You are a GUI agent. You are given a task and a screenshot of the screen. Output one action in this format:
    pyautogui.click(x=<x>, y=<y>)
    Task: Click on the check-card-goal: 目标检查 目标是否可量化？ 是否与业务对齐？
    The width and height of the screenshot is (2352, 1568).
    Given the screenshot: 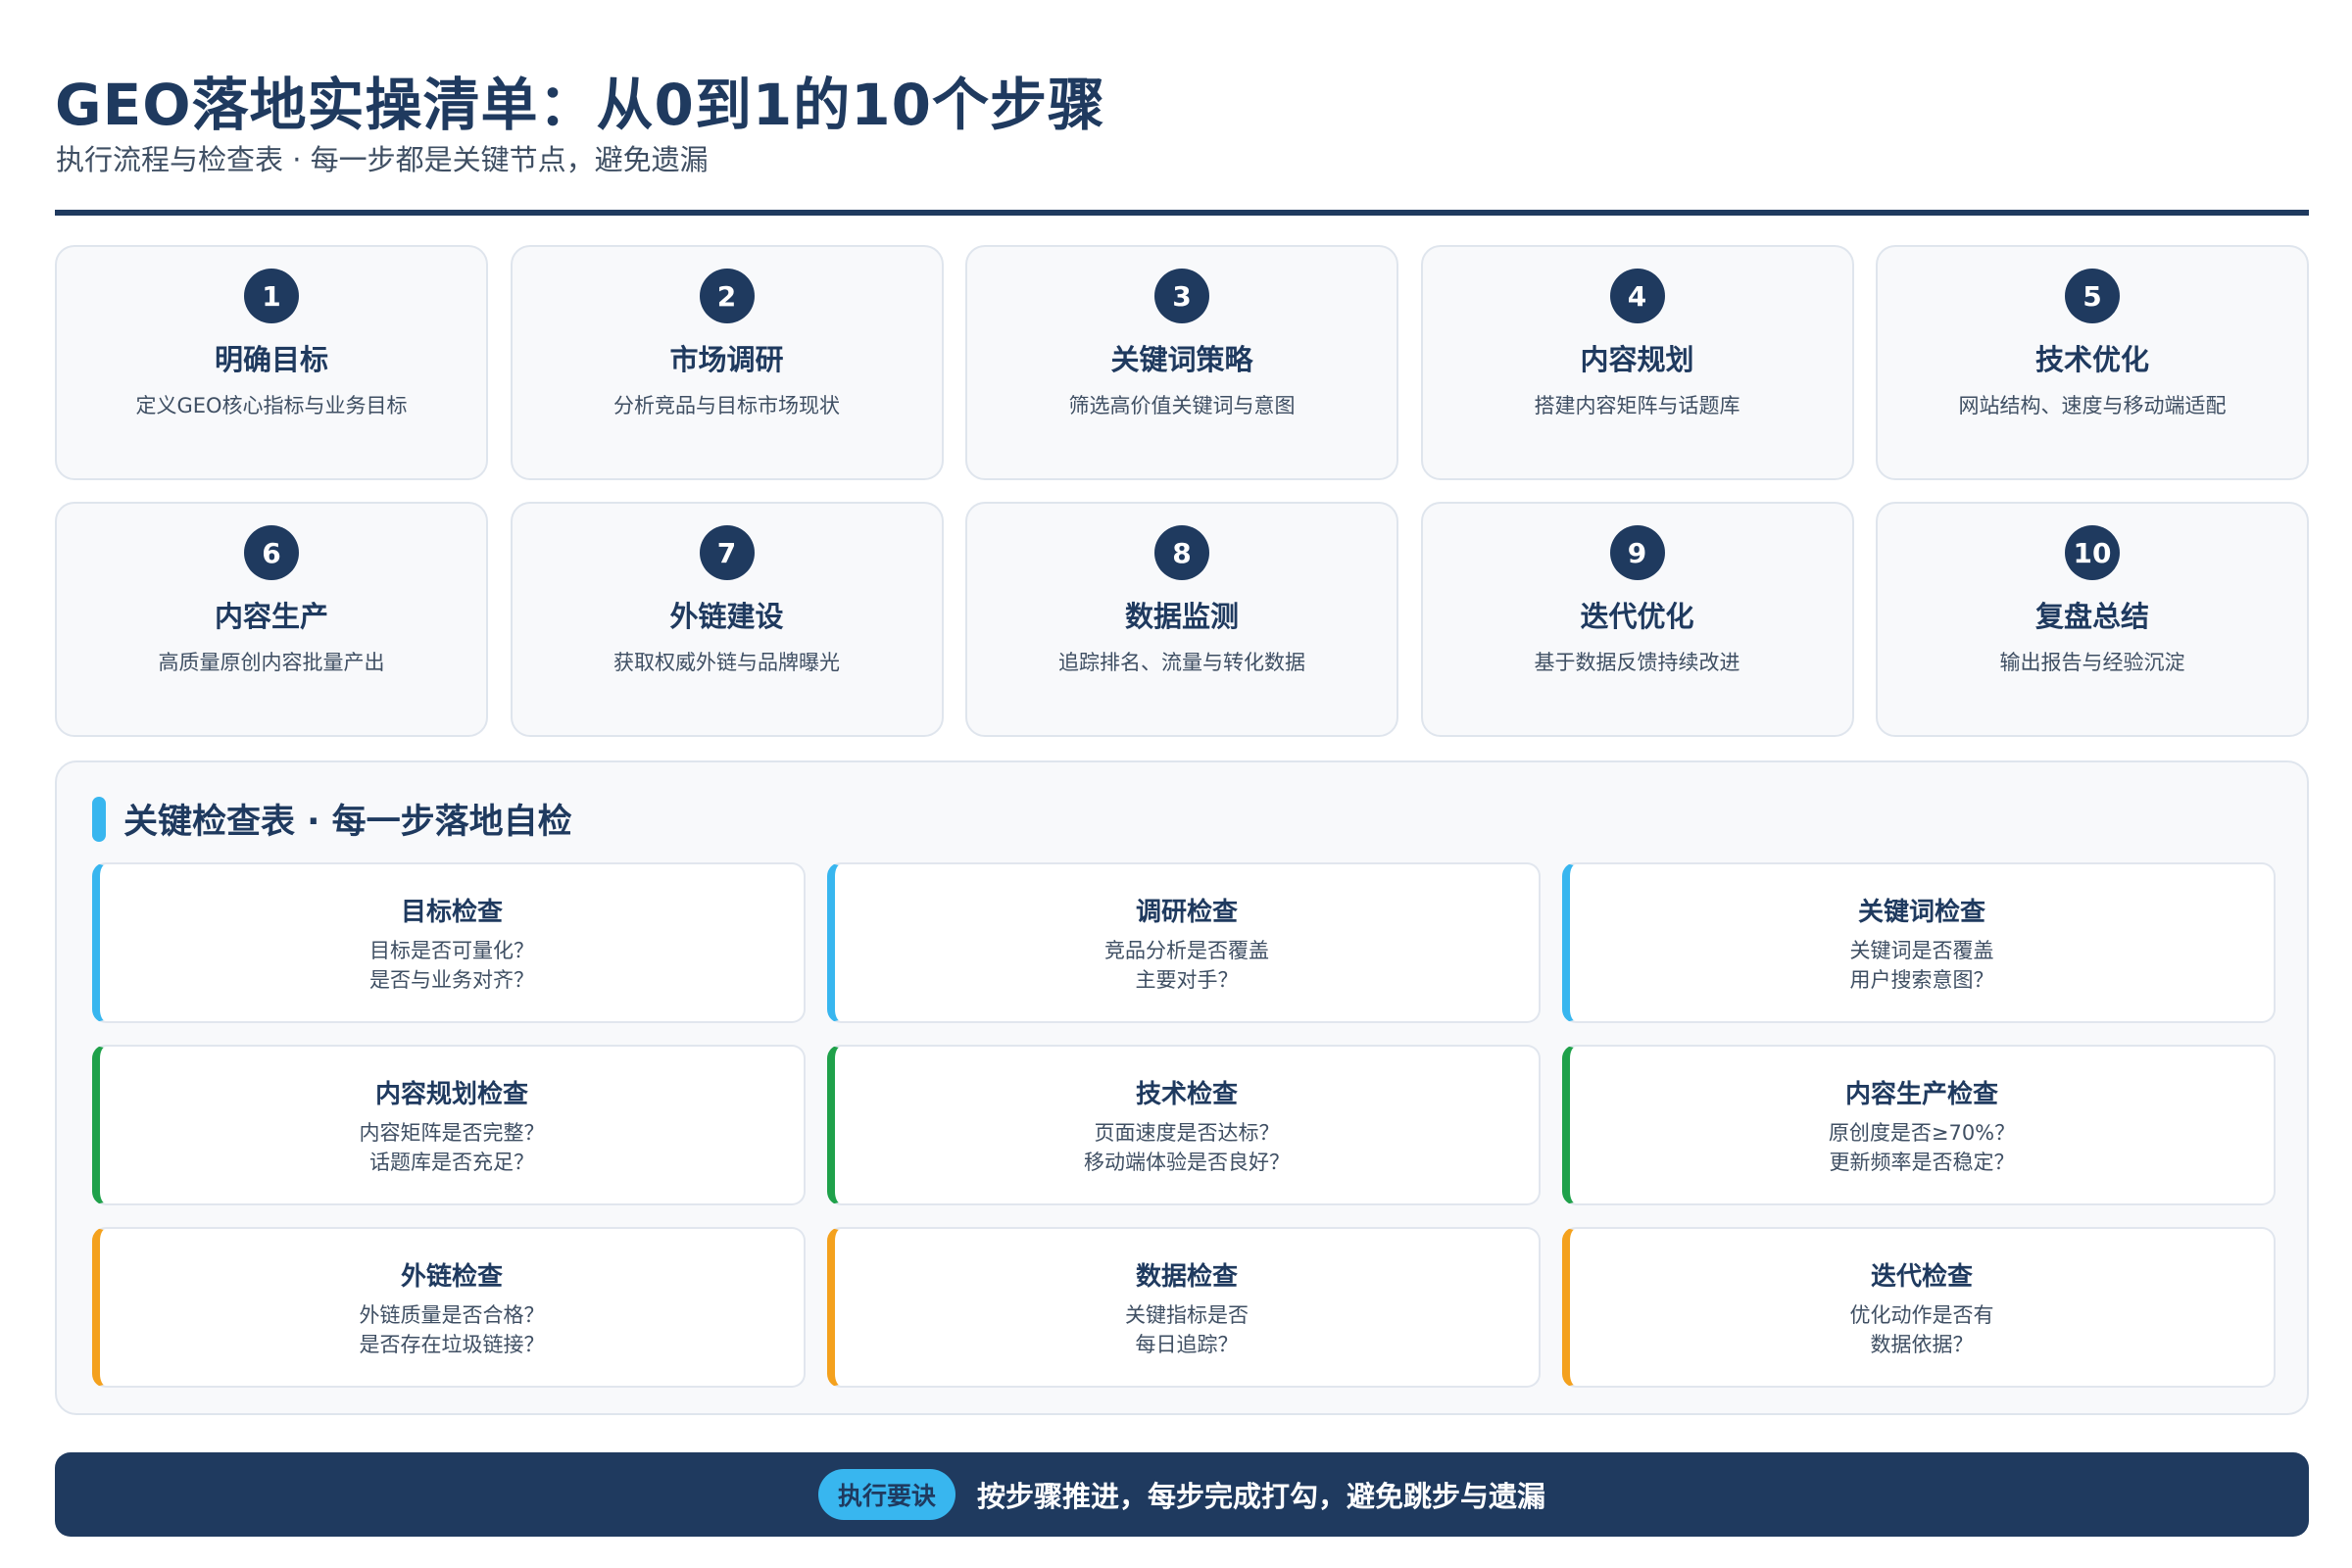 What is the action you would take?
    pyautogui.click(x=449, y=942)
    